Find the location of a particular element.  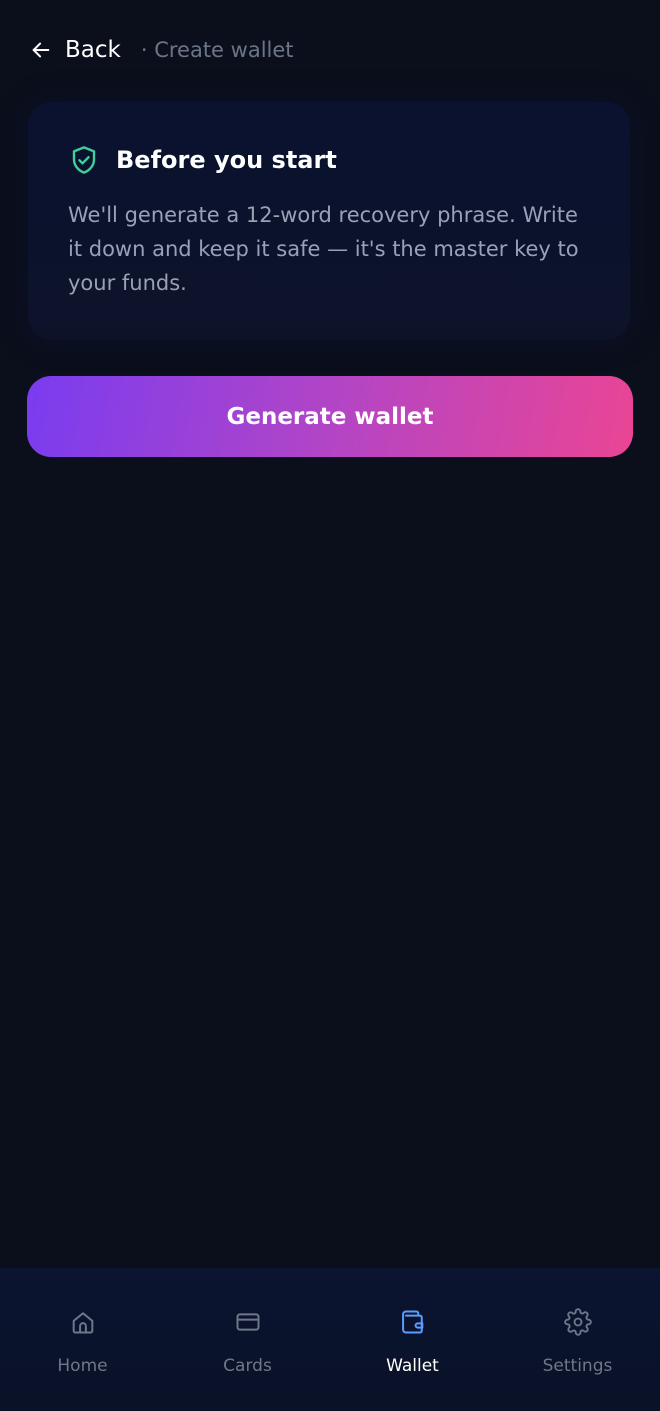

card-icon is located at coordinates (247, 1322).